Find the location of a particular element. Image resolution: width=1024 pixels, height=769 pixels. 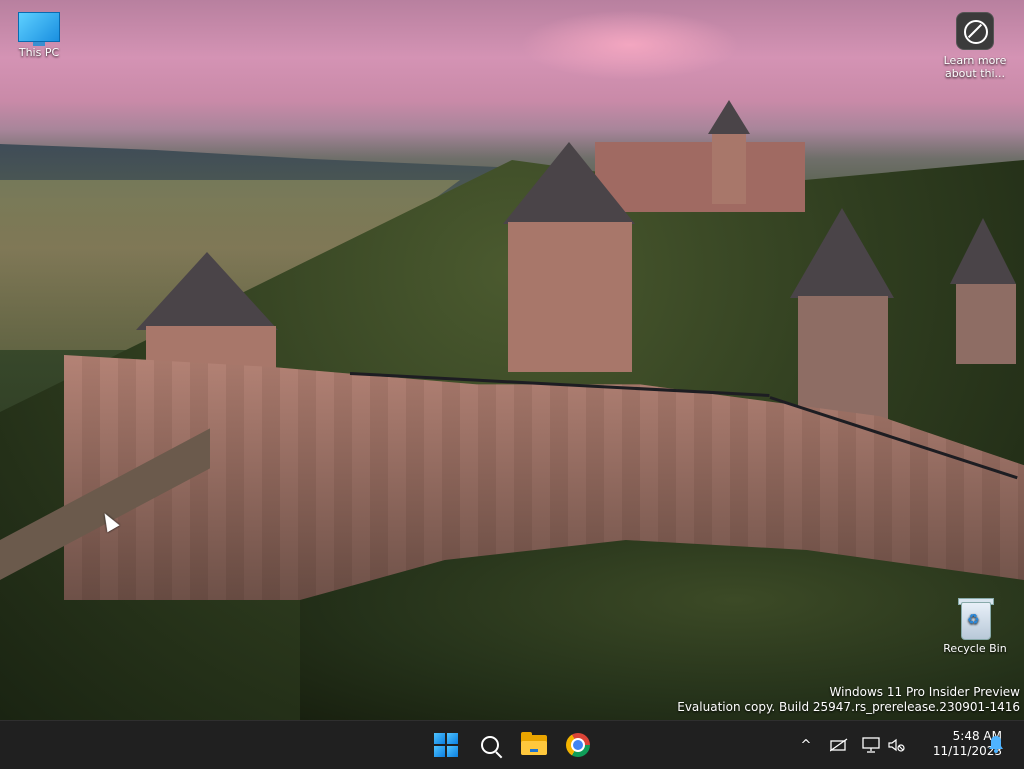

tray-overflow-button: ^ is located at coordinates (806, 745).